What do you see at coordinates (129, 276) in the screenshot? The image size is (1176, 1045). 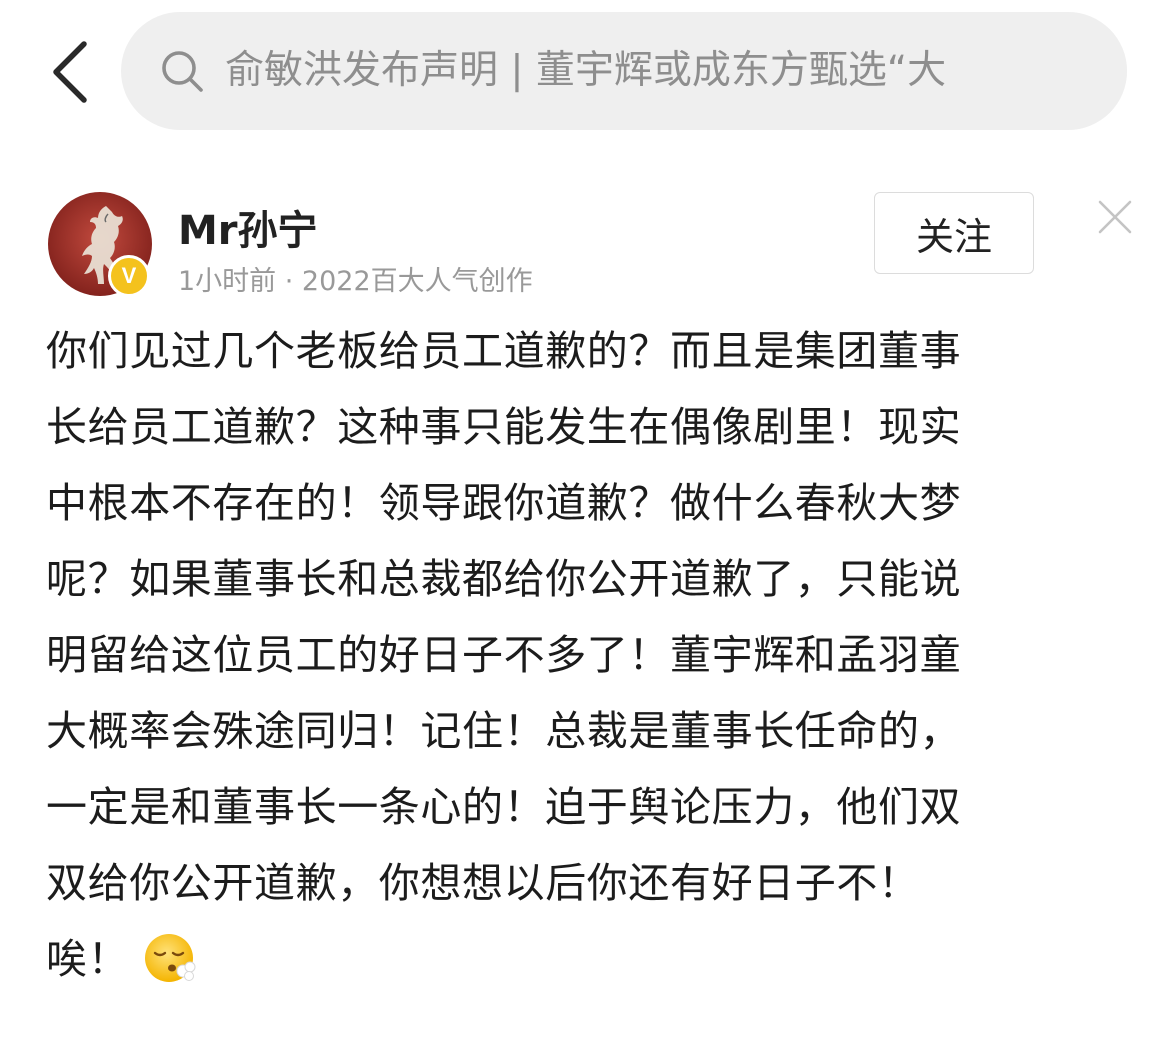 I see `verified-badge: V` at bounding box center [129, 276].